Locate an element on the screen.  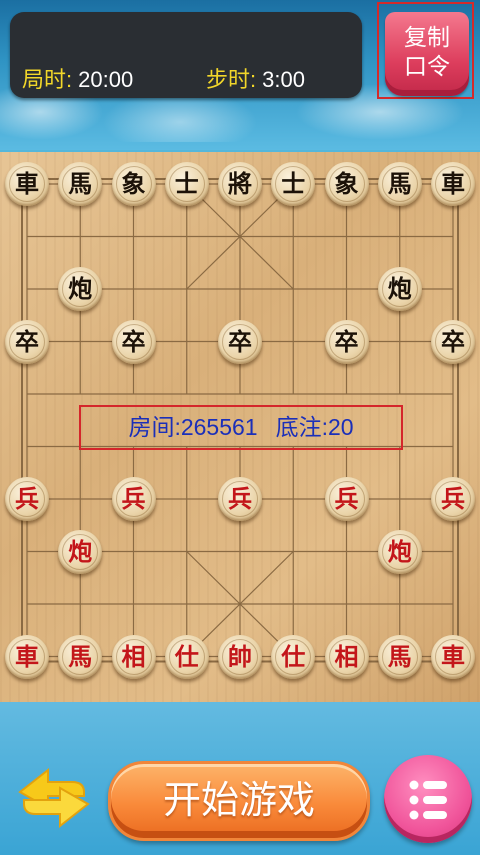
piece-red: 帥 is located at coordinates (240, 656).